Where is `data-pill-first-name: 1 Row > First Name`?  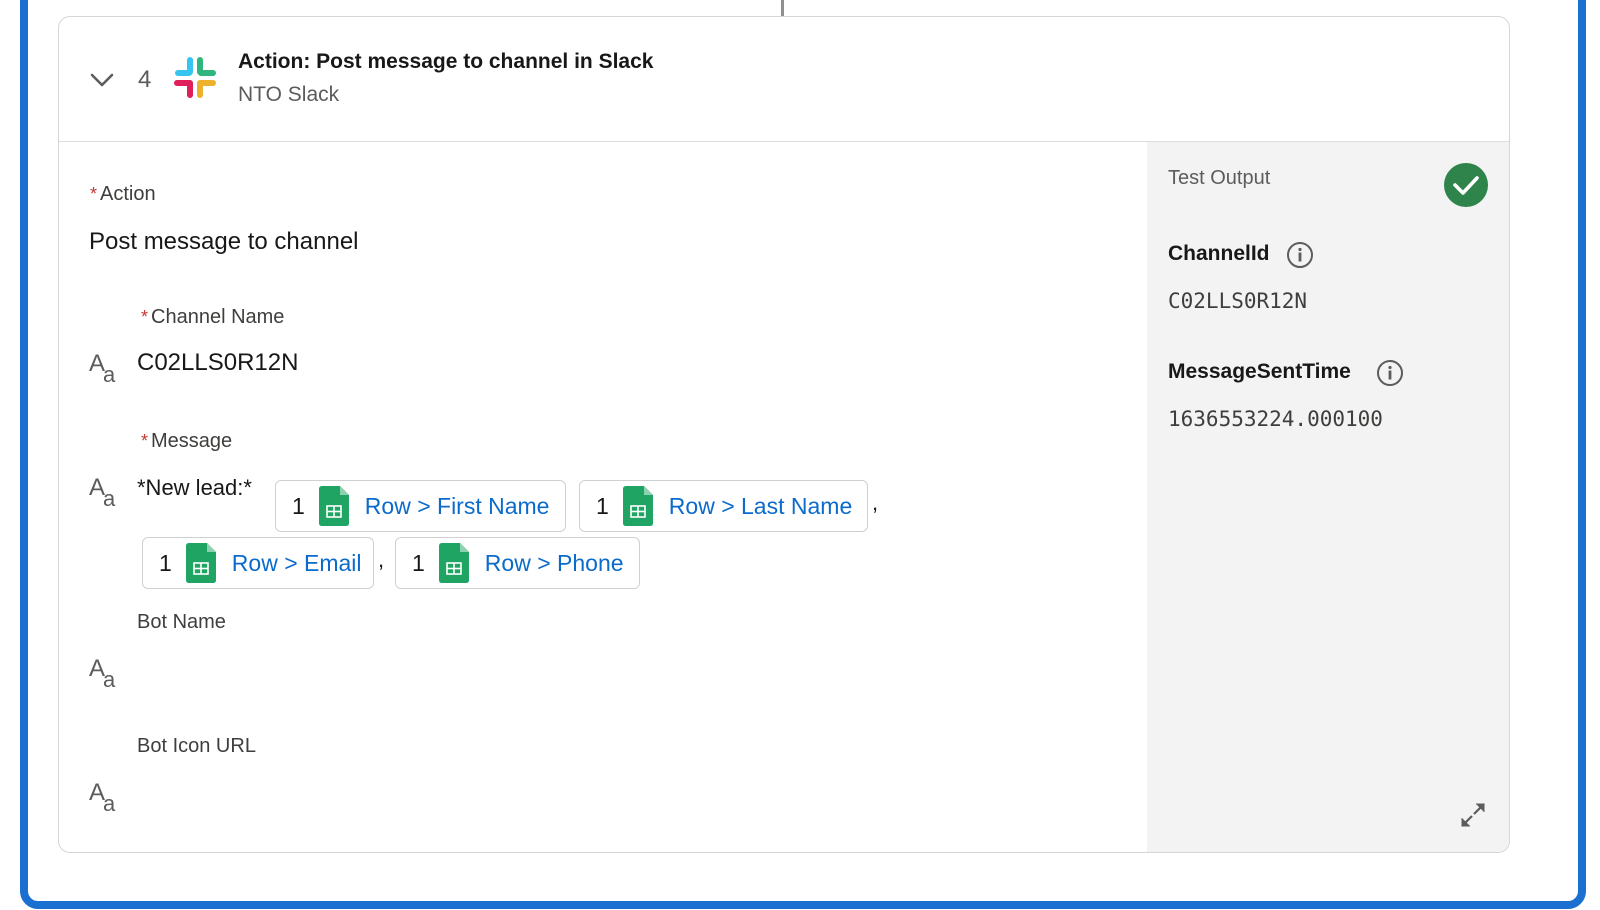
data-pill-first-name: 1 Row > First Name is located at coordinates (420, 506).